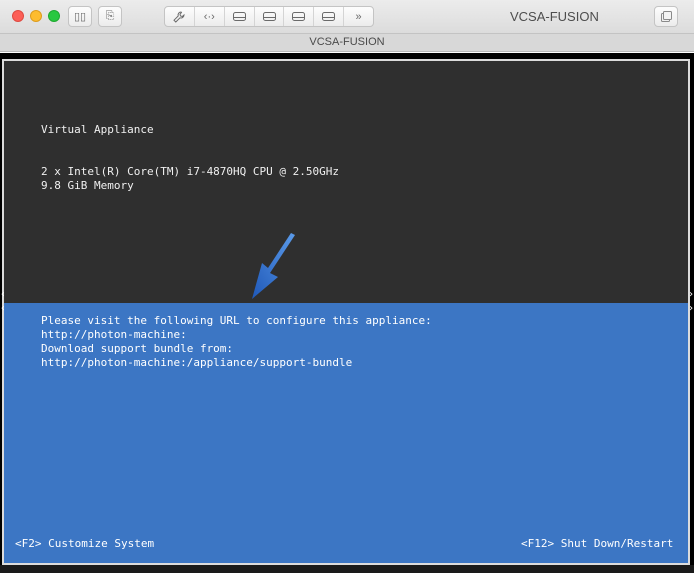 This screenshot has width=694, height=573. I want to click on close-window-button, so click(18, 16).